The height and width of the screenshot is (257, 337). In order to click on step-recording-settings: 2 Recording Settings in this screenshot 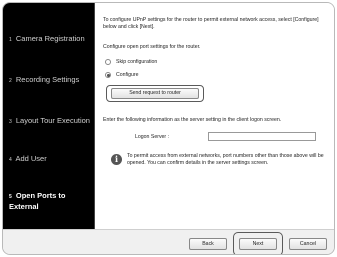, I will do `click(51, 80)`.